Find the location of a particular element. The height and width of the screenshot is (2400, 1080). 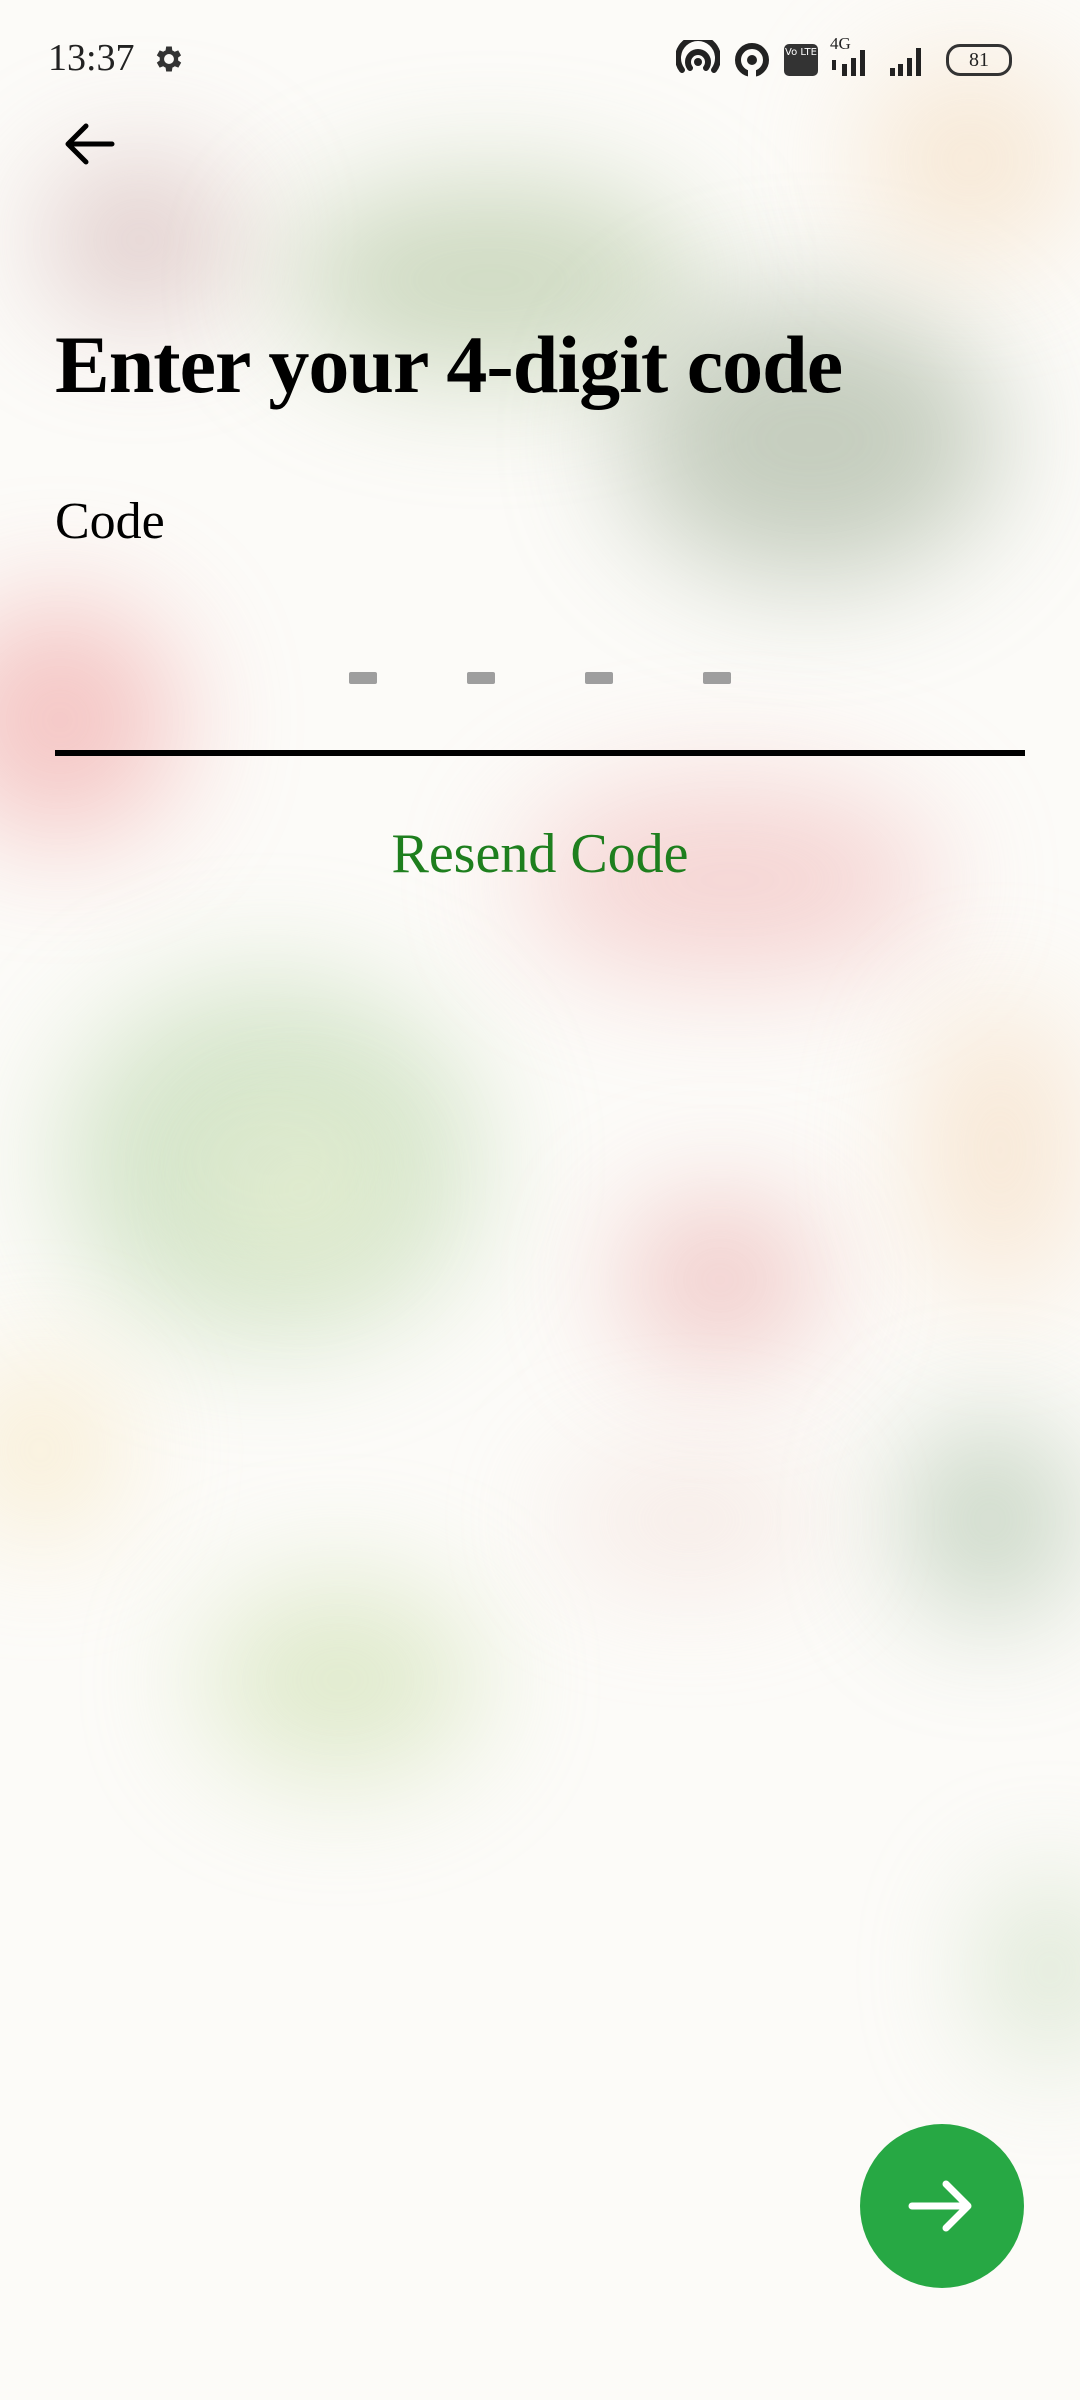

back-button is located at coordinates (88, 144).